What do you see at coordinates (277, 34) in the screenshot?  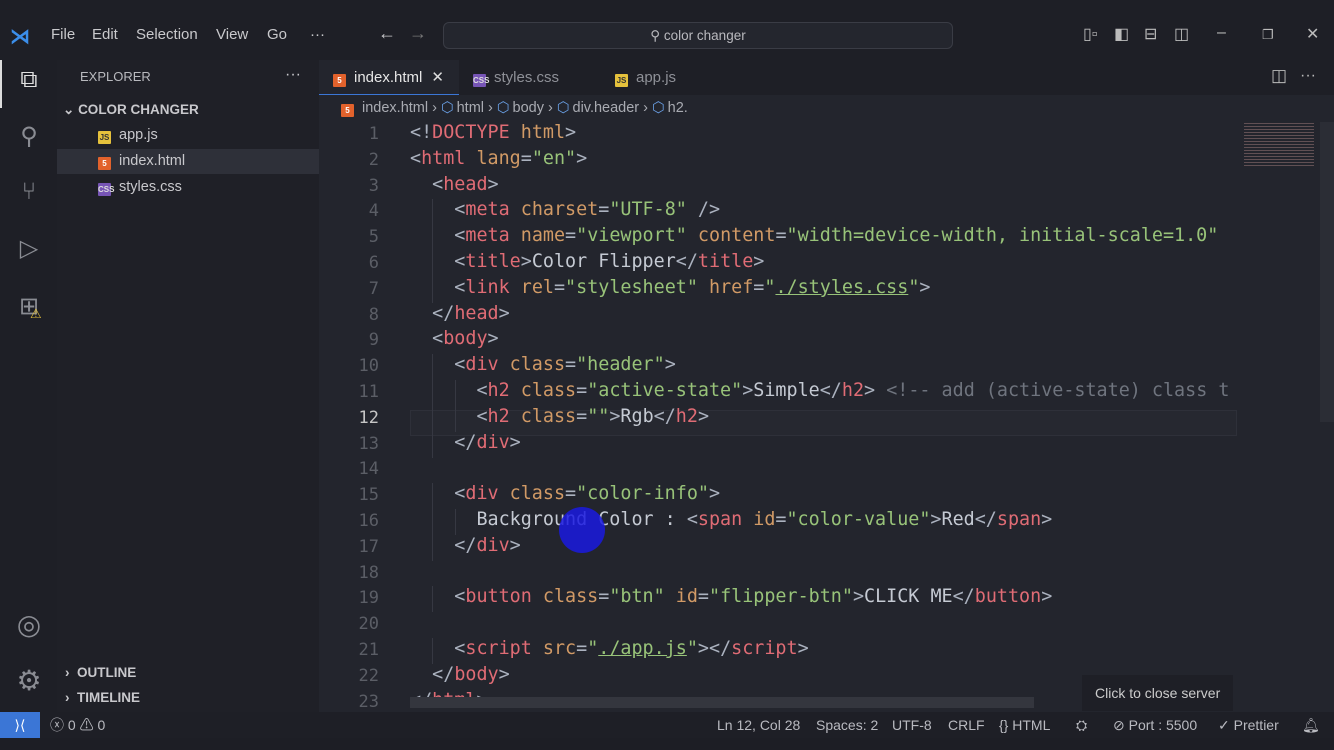 I see `menu-go: Go` at bounding box center [277, 34].